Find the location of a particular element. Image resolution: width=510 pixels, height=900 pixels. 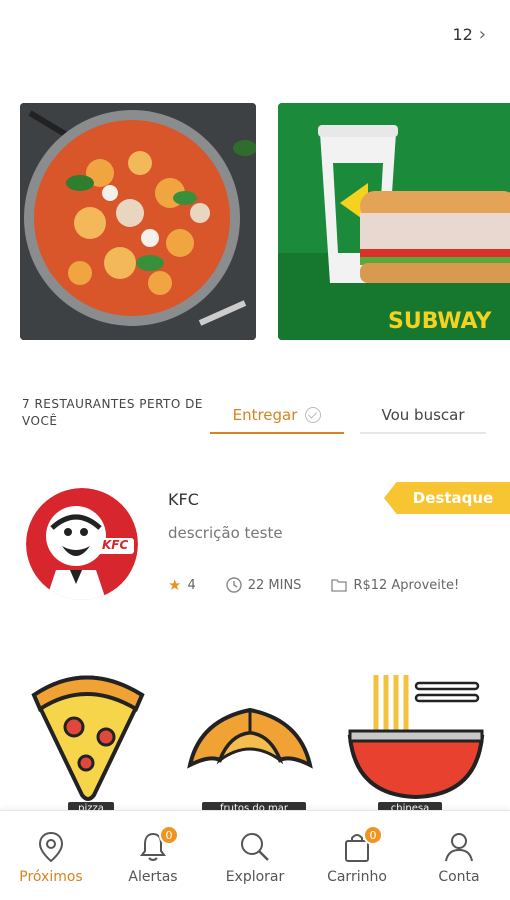

croissant-icon is located at coordinates (250, 738).